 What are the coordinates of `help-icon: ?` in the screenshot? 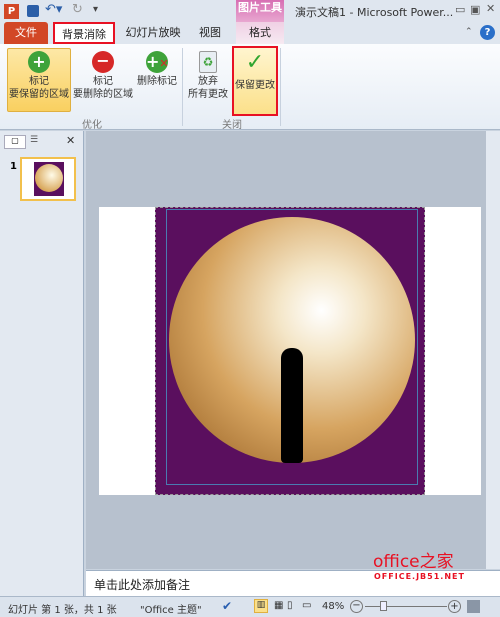 It's located at (487, 32).